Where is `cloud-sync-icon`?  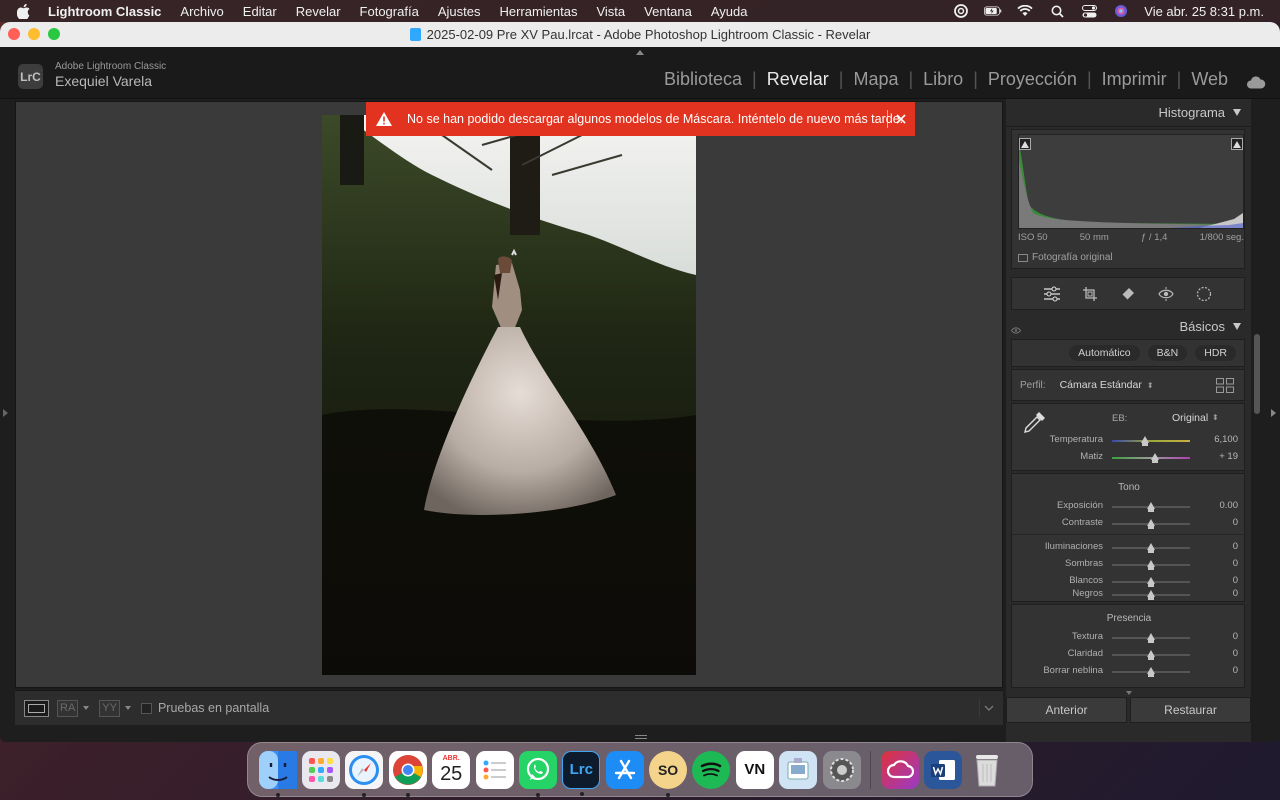
cloud-sync-icon is located at coordinates (1256, 80).